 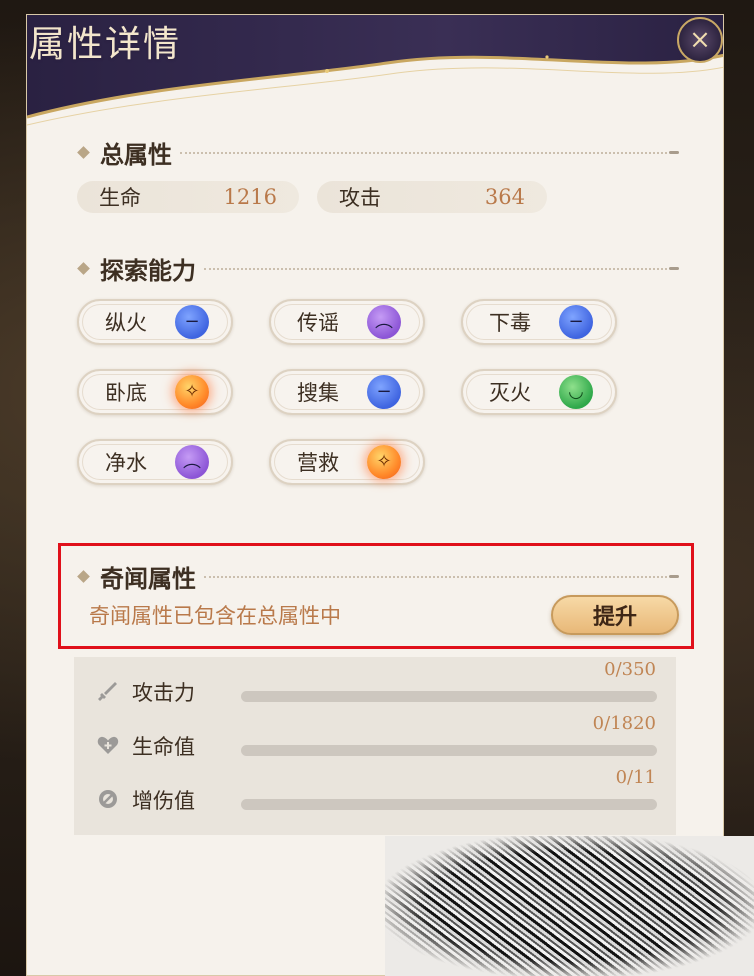 I want to click on ability-purify: 净水 ︵, so click(x=155, y=462).